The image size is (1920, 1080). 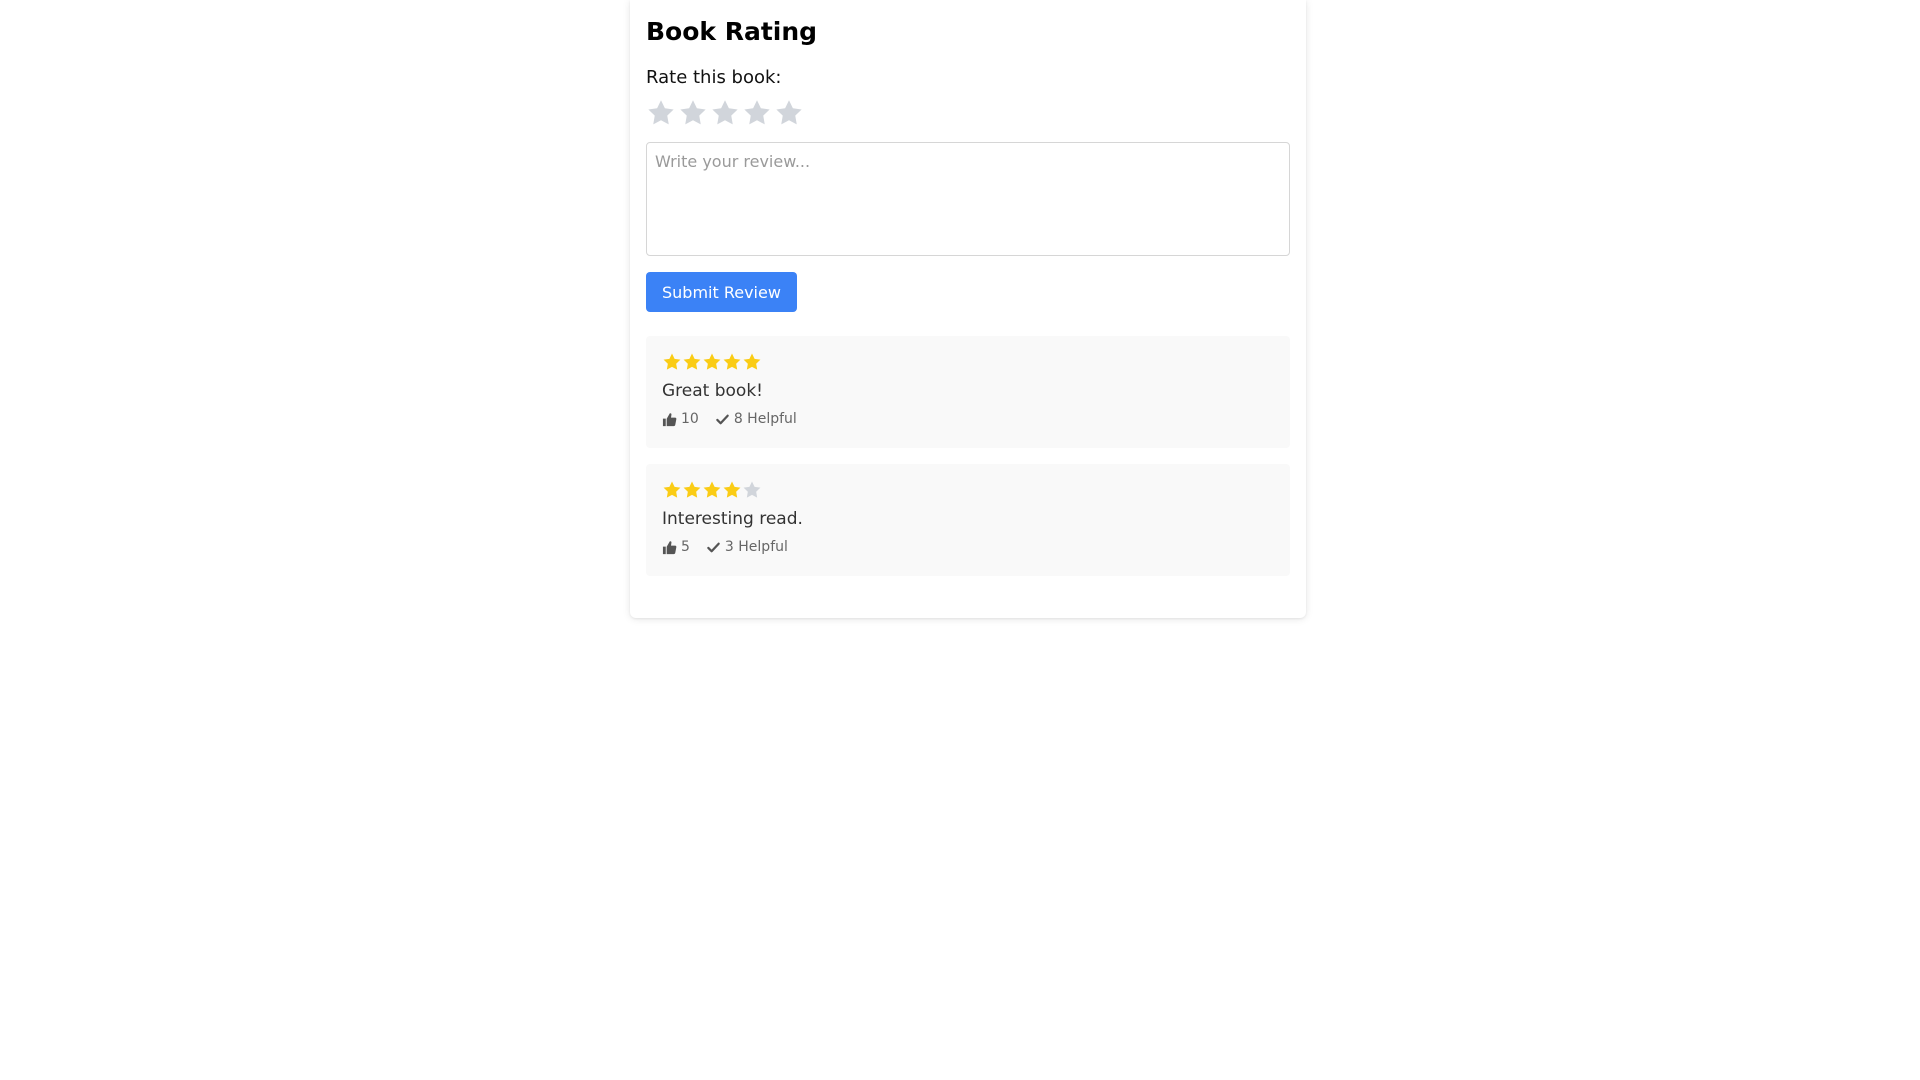 I want to click on helpful-button: 3 Helpful, so click(x=747, y=547).